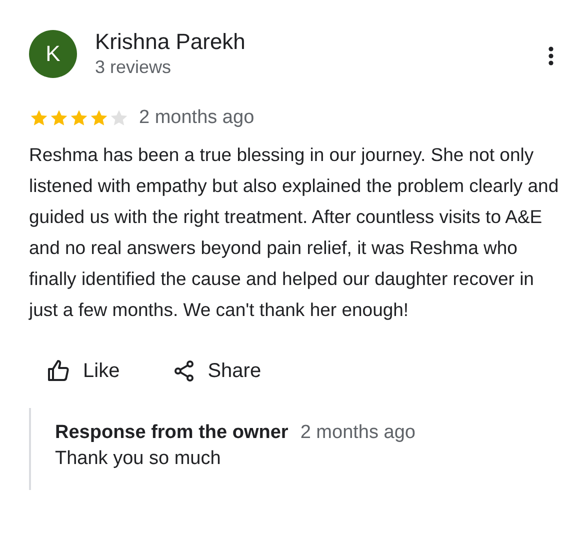 The height and width of the screenshot is (543, 579). Describe the element at coordinates (53, 54) in the screenshot. I see `avatar: K` at that location.